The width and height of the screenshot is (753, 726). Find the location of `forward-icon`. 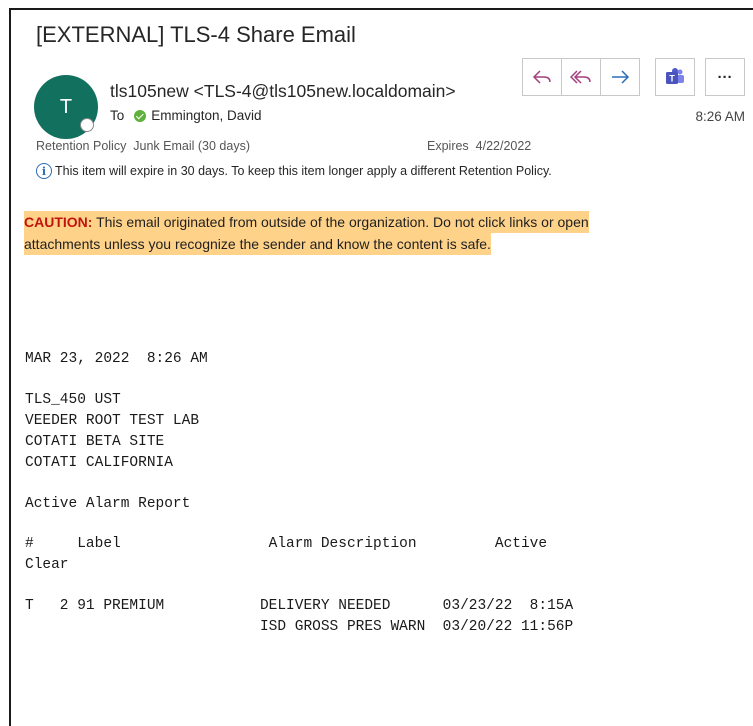

forward-icon is located at coordinates (621, 77).